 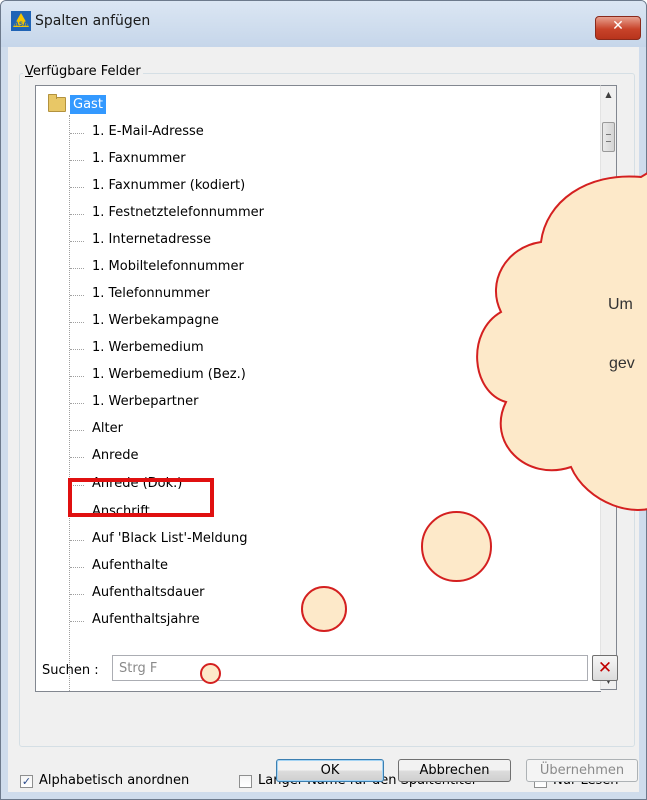 I want to click on tree-item-label: 1. E-Mail-Adresse, so click(x=148, y=131).